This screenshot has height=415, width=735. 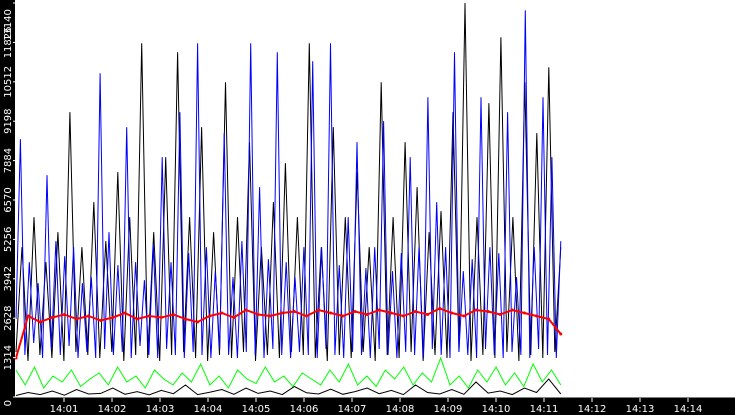 What do you see at coordinates (160, 409) in the screenshot?
I see `x-tick-label: 14:03` at bounding box center [160, 409].